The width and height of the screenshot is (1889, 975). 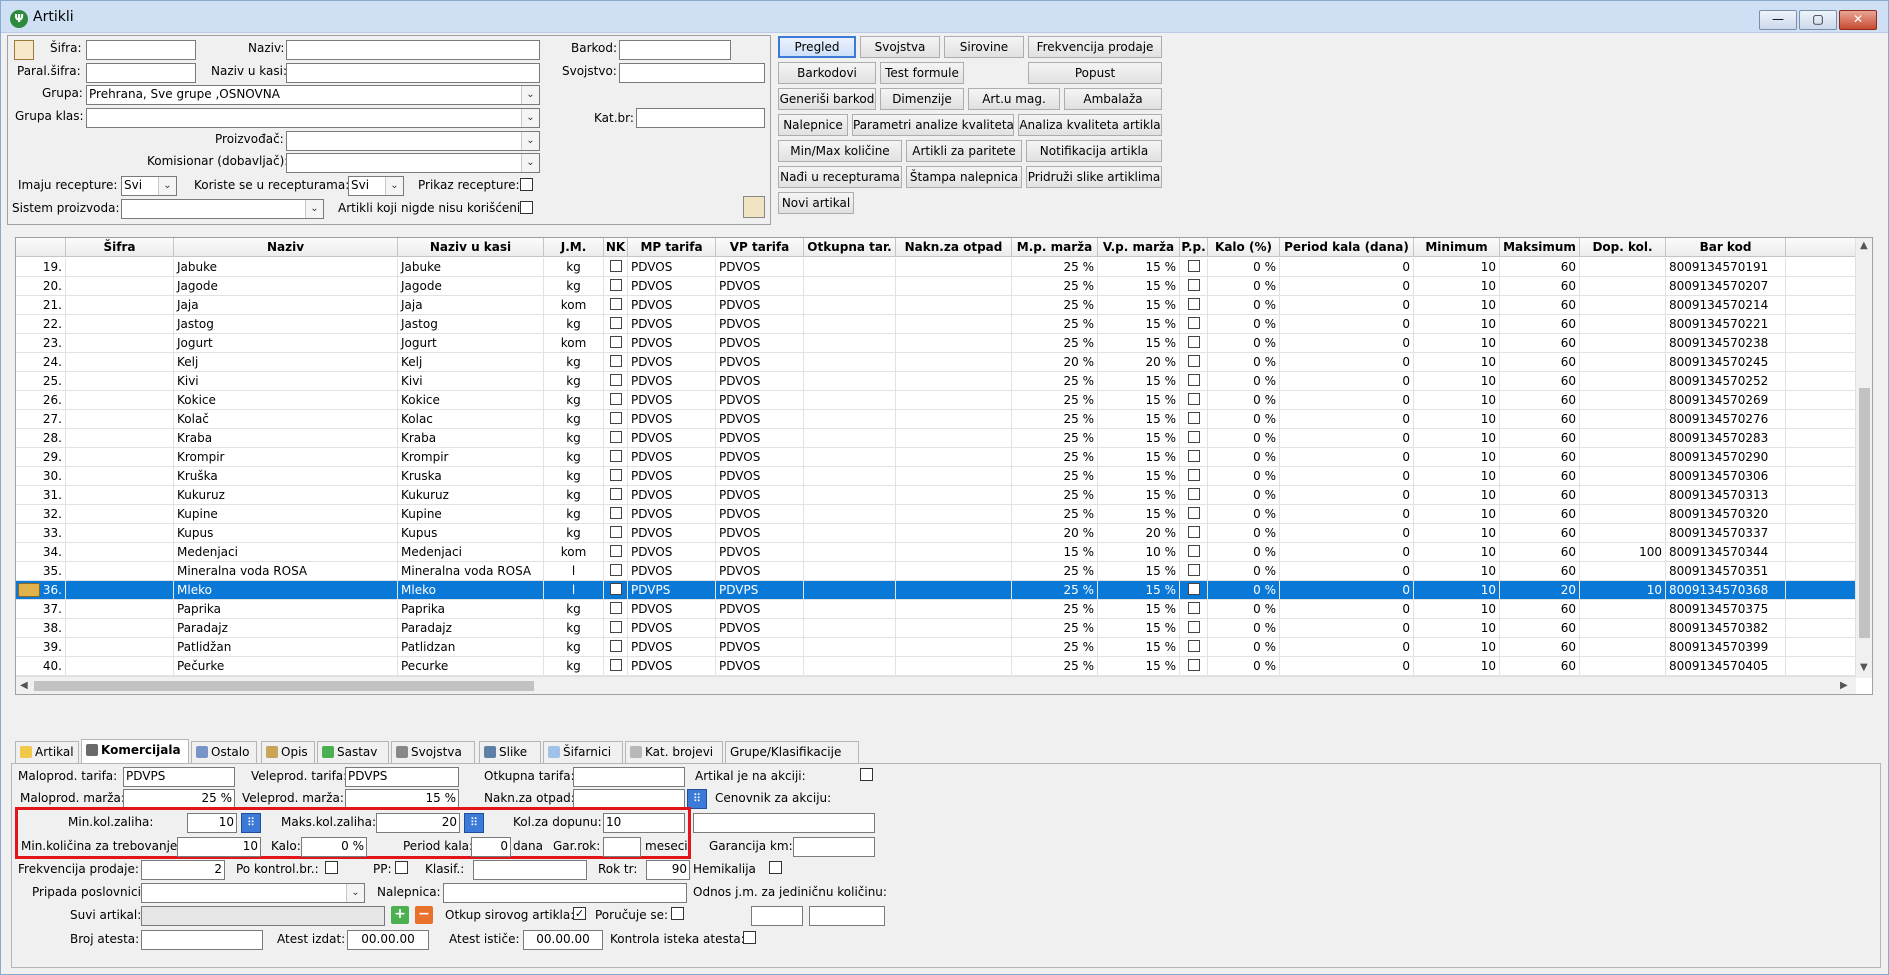 I want to click on cell-naziv: Patlidžan, so click(x=286, y=647).